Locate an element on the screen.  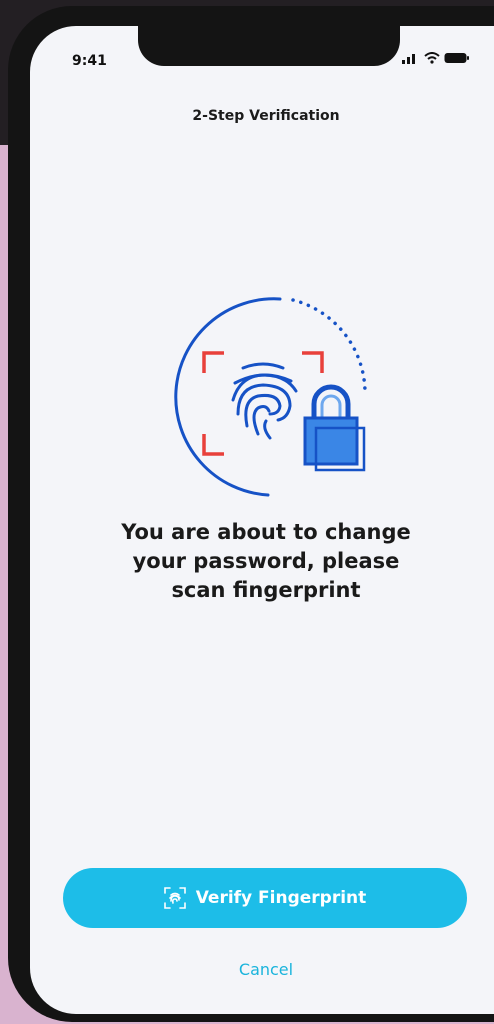
signal-icon is located at coordinates (408, 59).